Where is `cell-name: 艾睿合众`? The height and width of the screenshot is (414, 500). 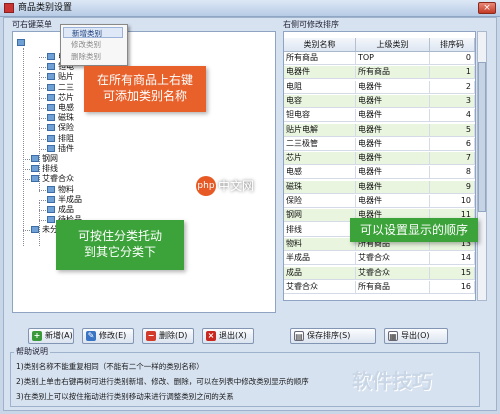
cell-name: 艾睿合众 is located at coordinates (320, 286).